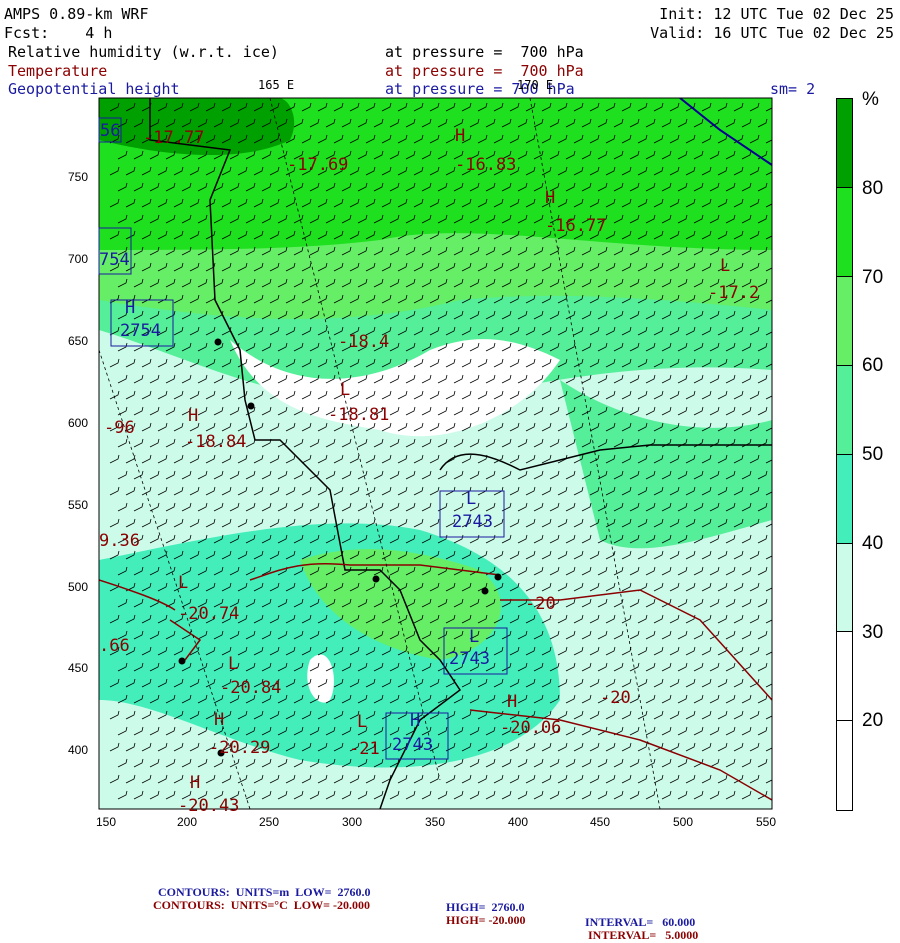  What do you see at coordinates (174, 138) in the screenshot?
I see `temp-label: -17.77` at bounding box center [174, 138].